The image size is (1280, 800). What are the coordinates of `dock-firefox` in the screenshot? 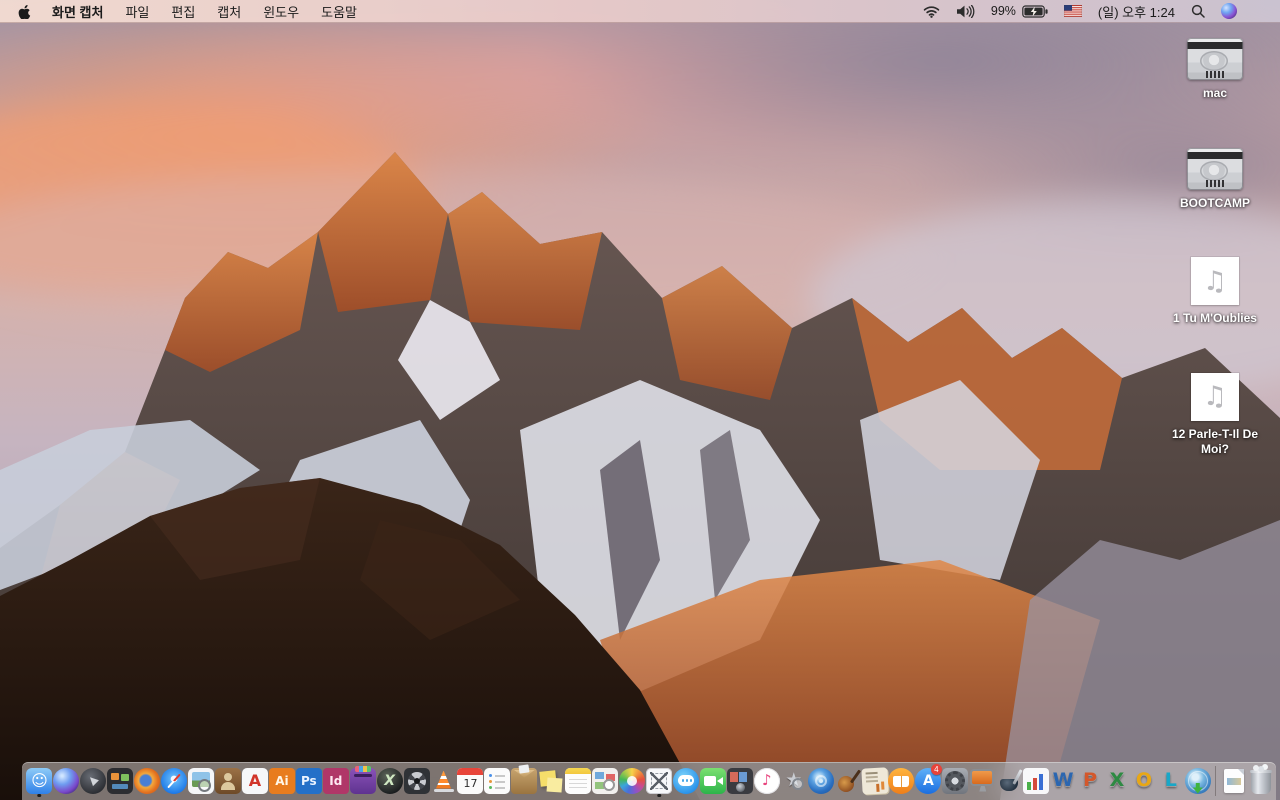 It's located at (147, 780).